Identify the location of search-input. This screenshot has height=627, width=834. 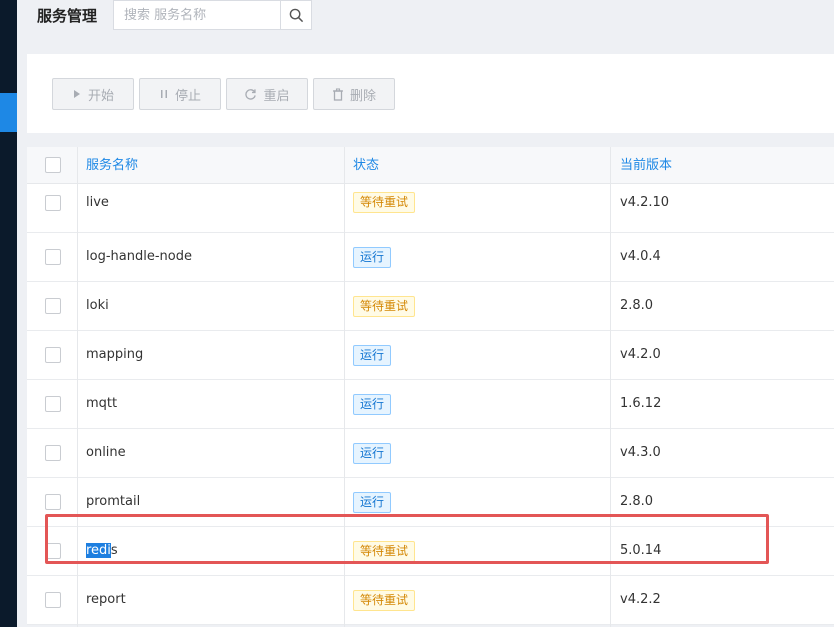
(197, 15).